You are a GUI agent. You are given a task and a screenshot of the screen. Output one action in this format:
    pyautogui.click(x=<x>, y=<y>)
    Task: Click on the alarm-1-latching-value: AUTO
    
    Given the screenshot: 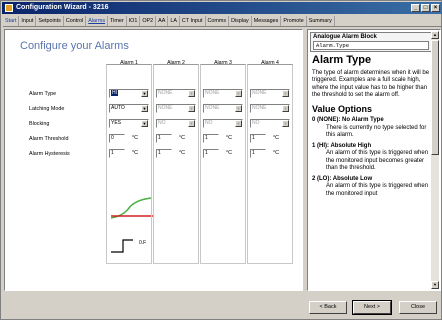 What is the action you would take?
    pyautogui.click(x=118, y=108)
    